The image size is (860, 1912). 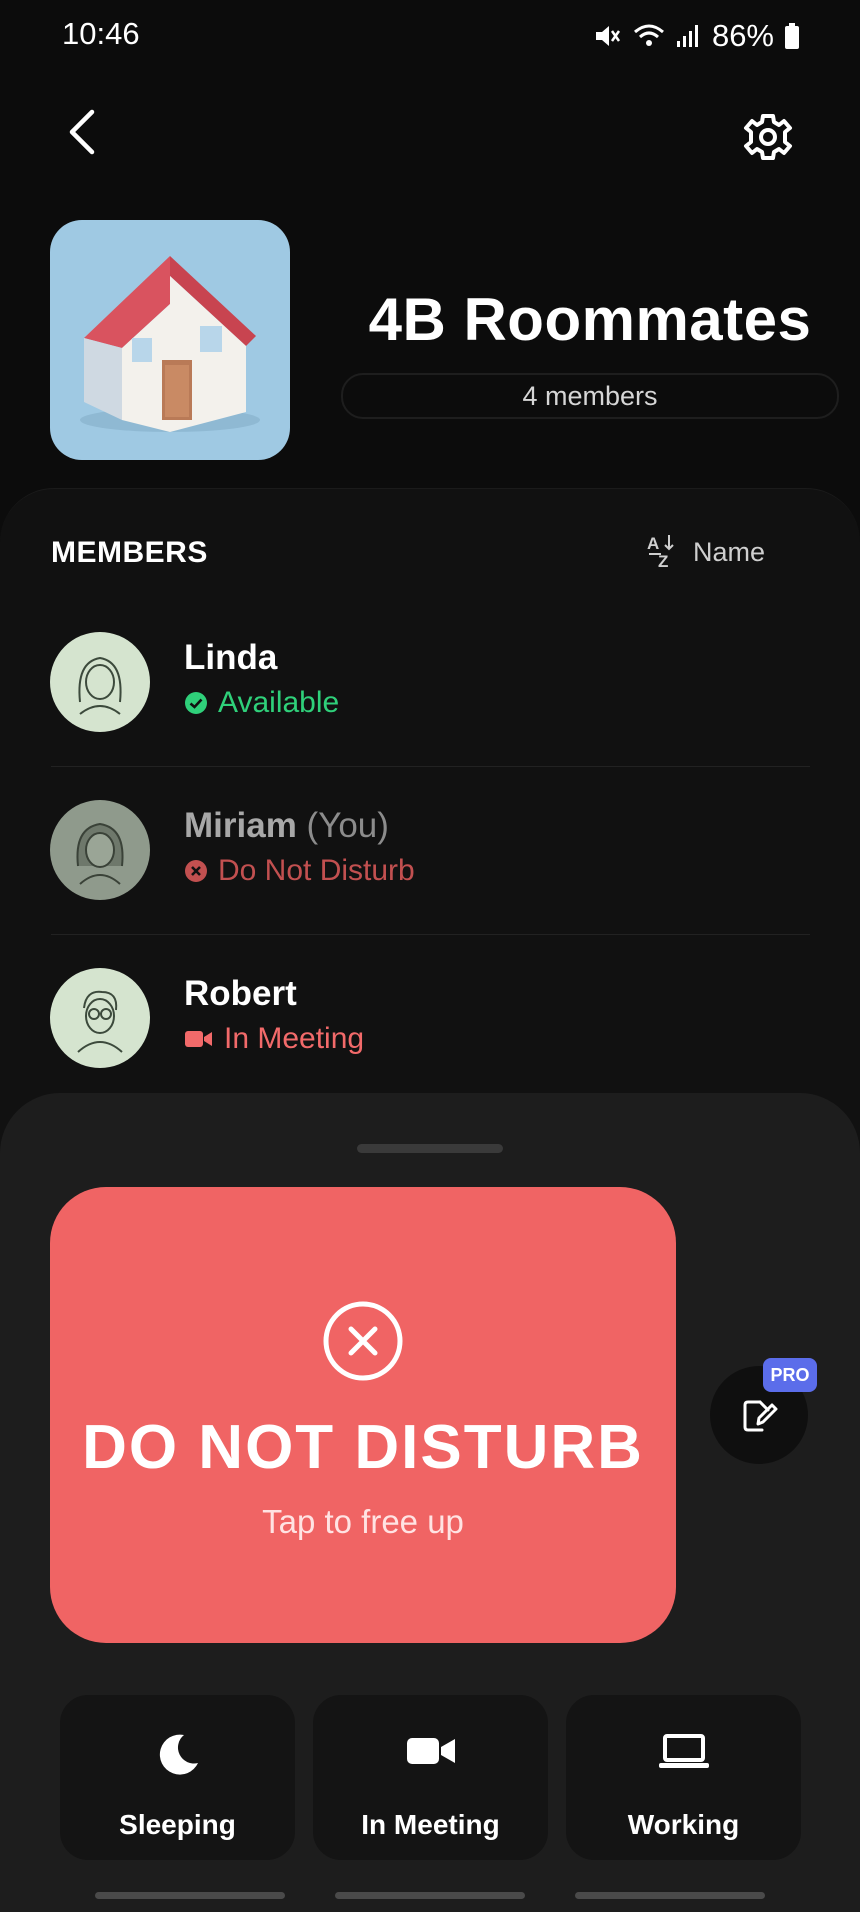 What do you see at coordinates (279, 702) in the screenshot?
I see `member-status-label: Available` at bounding box center [279, 702].